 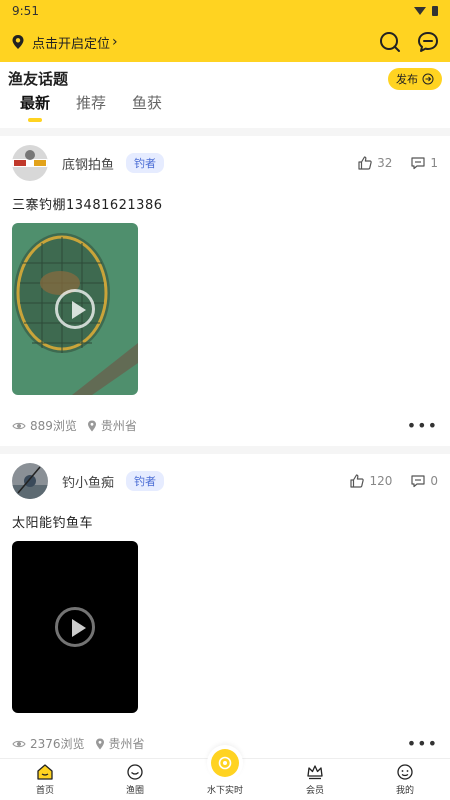 What do you see at coordinates (71, 42) in the screenshot?
I see `location-prompt: 点击开启定位` at bounding box center [71, 42].